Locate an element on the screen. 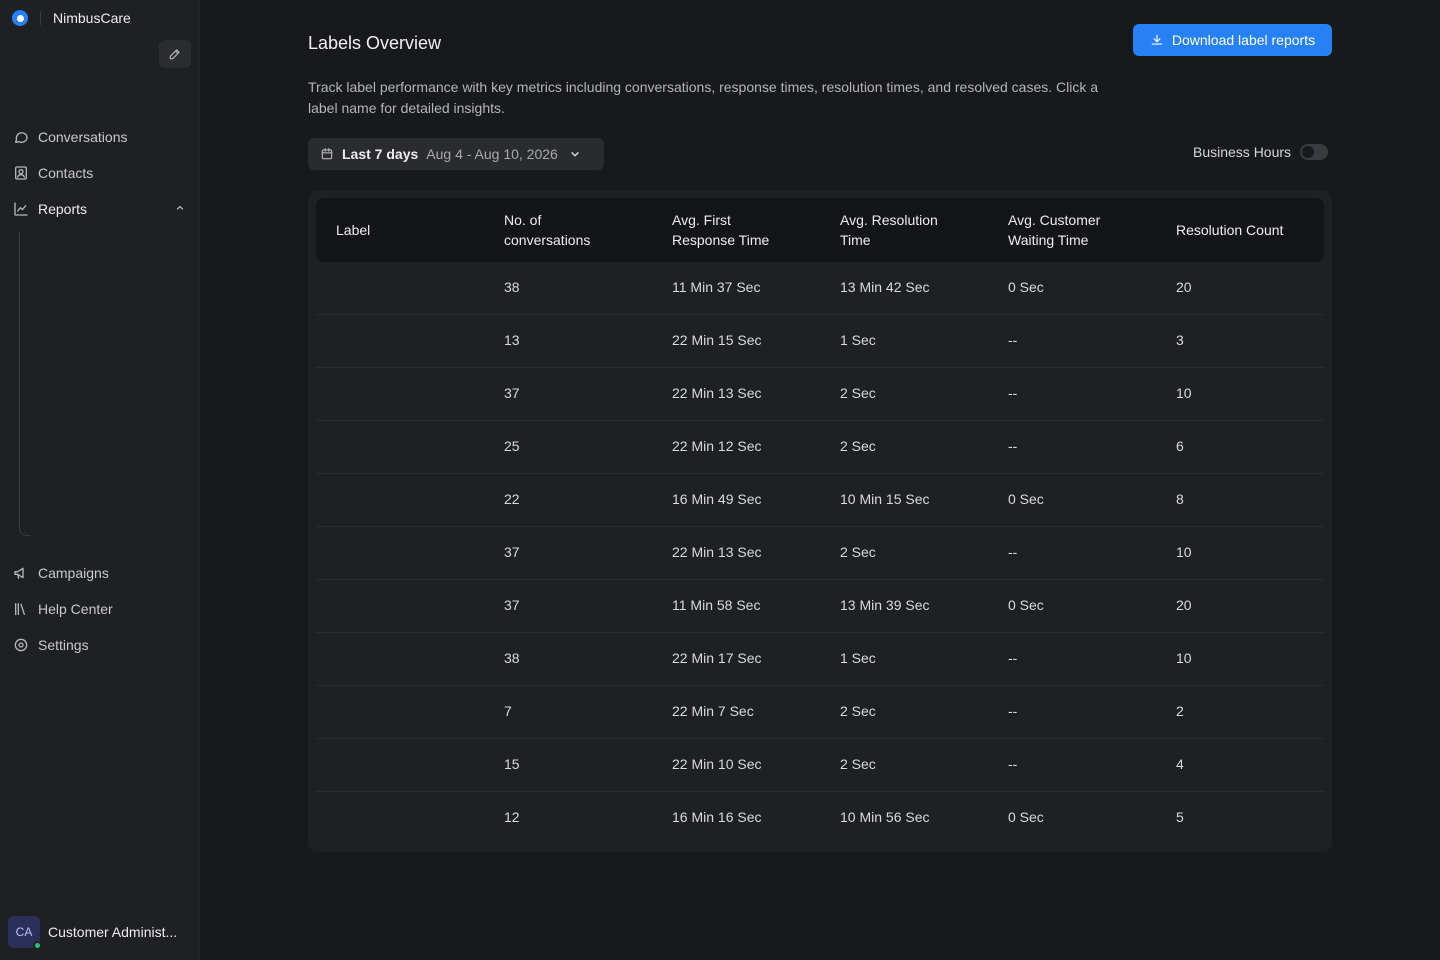  cell-resolution-count: 5 is located at coordinates (1180, 817).